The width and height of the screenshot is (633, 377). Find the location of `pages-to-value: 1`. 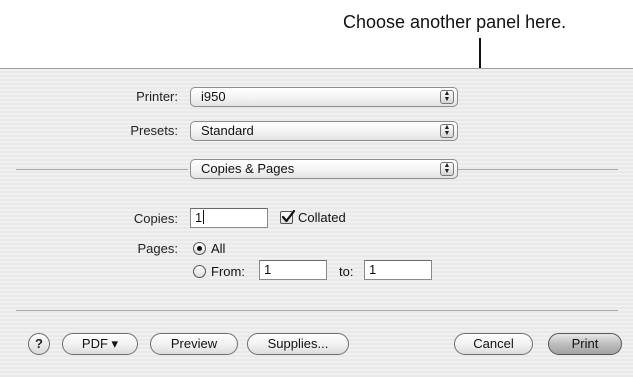

pages-to-value: 1 is located at coordinates (373, 269).